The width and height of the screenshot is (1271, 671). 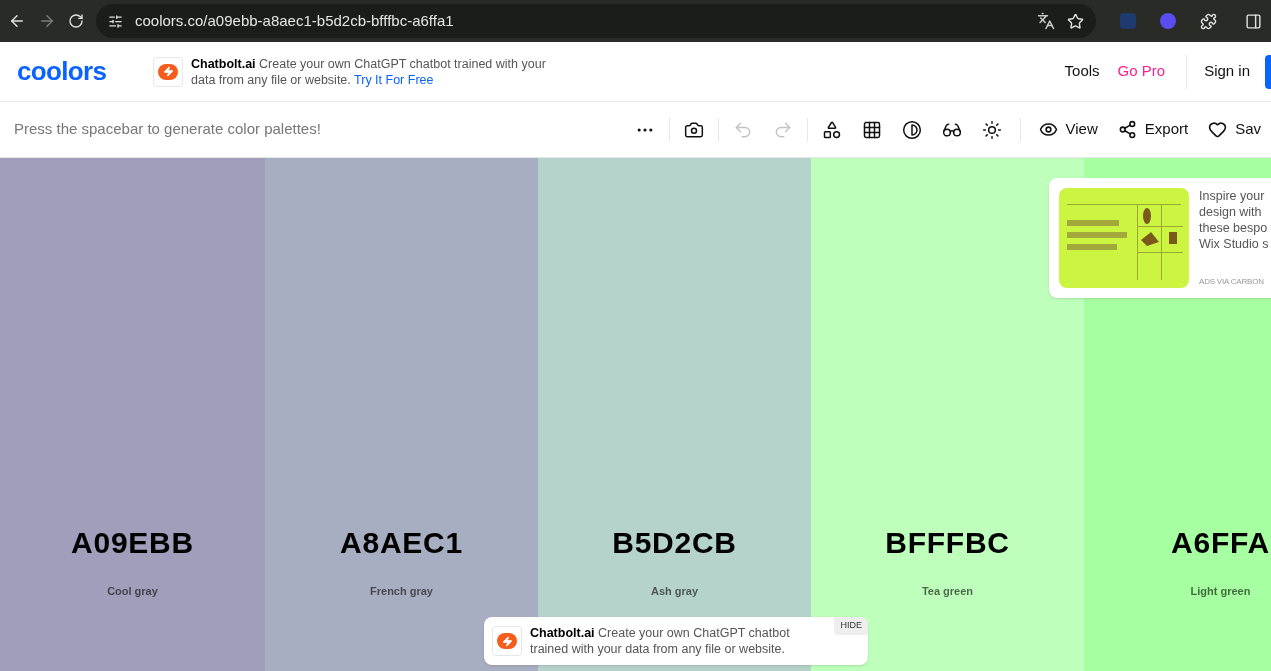 What do you see at coordinates (507, 641) in the screenshot?
I see `popup-logo-icon` at bounding box center [507, 641].